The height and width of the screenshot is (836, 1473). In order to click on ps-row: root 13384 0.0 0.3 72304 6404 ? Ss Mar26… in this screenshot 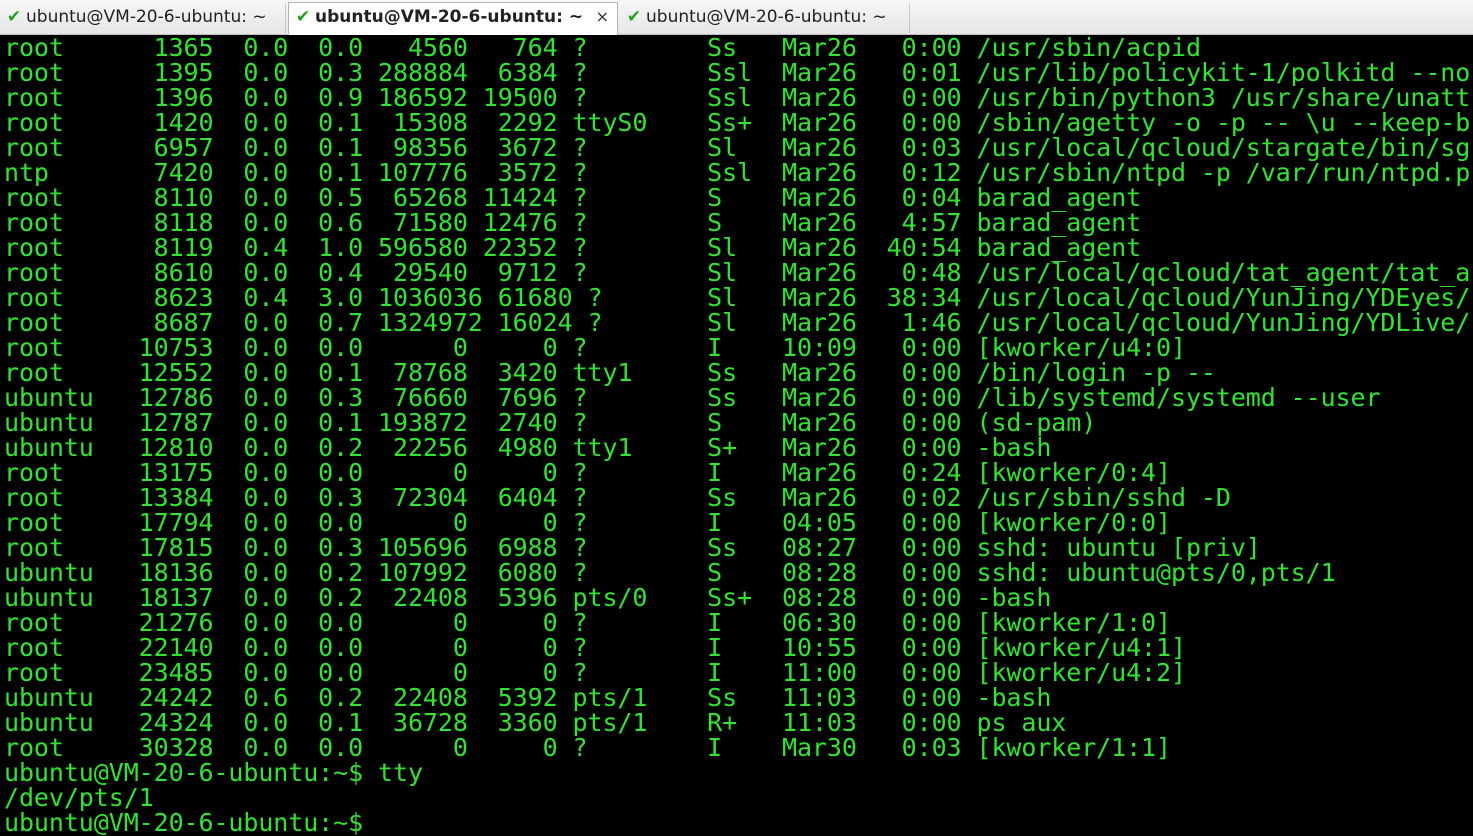, I will do `click(617, 497)`.